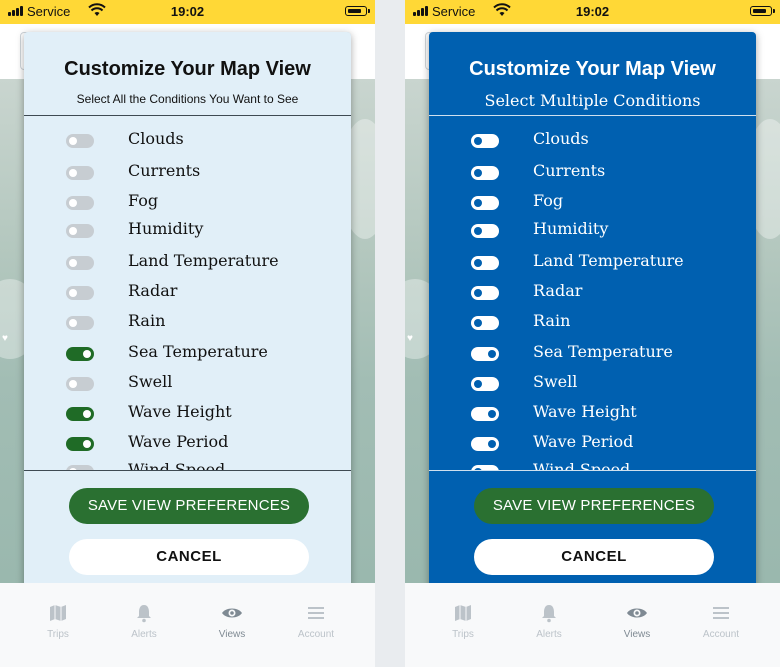 The width and height of the screenshot is (780, 667). Describe the element at coordinates (316, 616) in the screenshot. I see `menu-icon` at that location.